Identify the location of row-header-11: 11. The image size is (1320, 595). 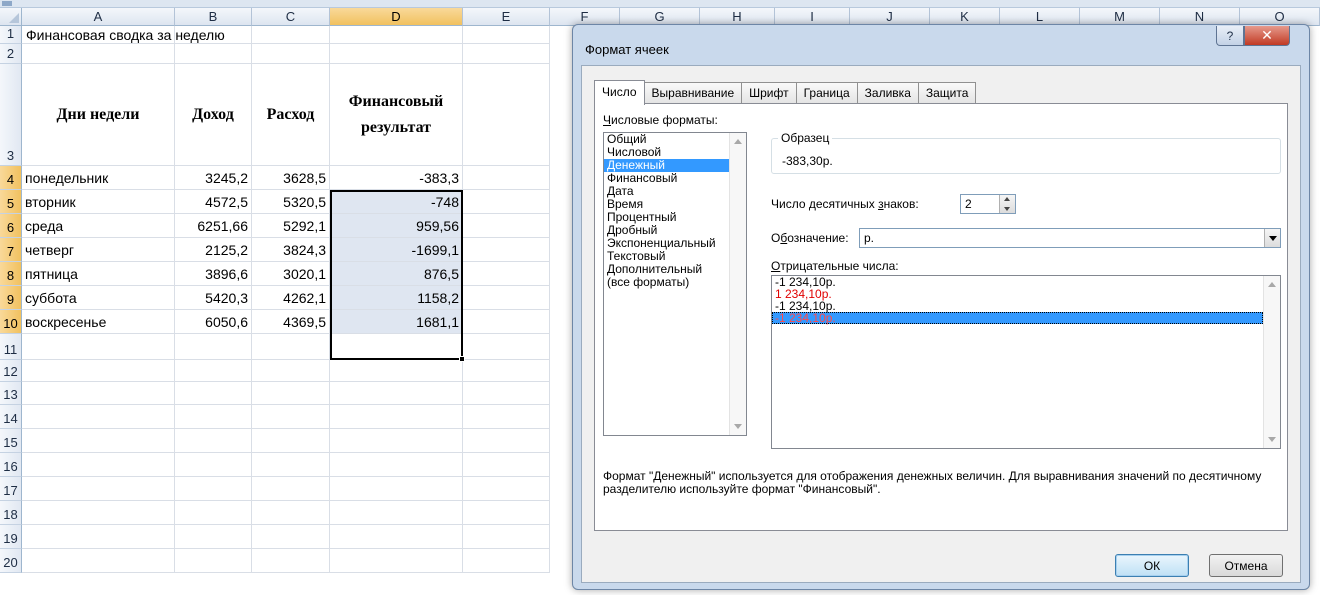
(11, 347).